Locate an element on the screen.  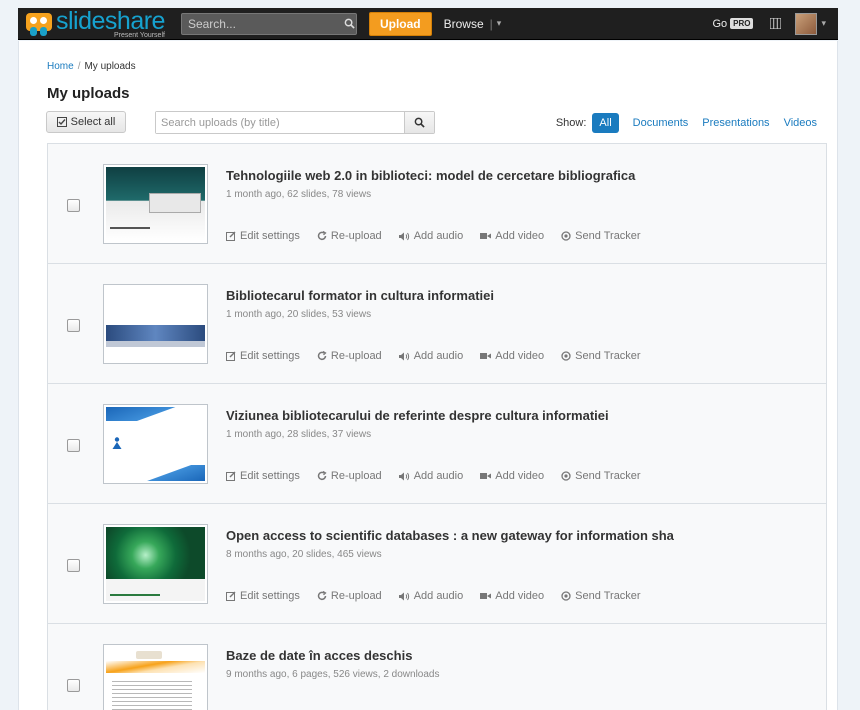
filter-videos: Videos is located at coordinates (800, 123).